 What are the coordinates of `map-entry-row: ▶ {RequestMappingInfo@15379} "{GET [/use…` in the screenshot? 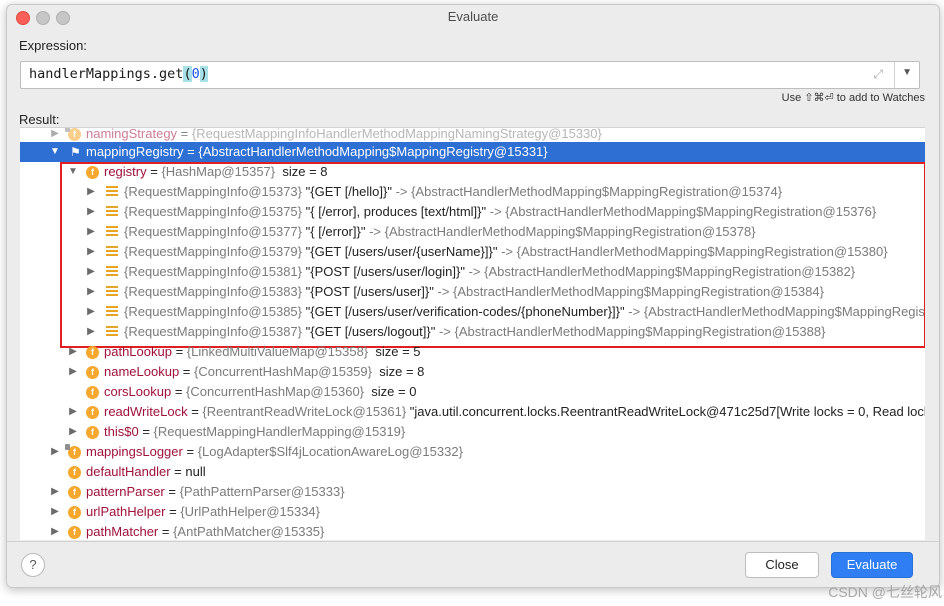 It's located at (472, 252).